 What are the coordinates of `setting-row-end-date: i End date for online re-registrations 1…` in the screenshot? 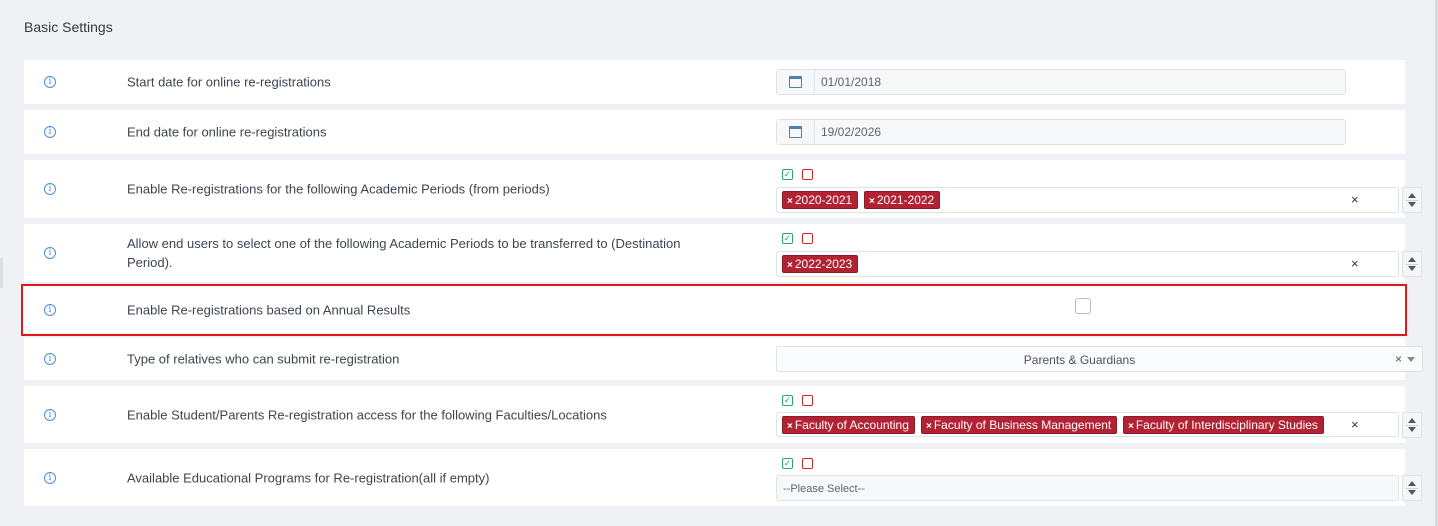 It's located at (714, 132).